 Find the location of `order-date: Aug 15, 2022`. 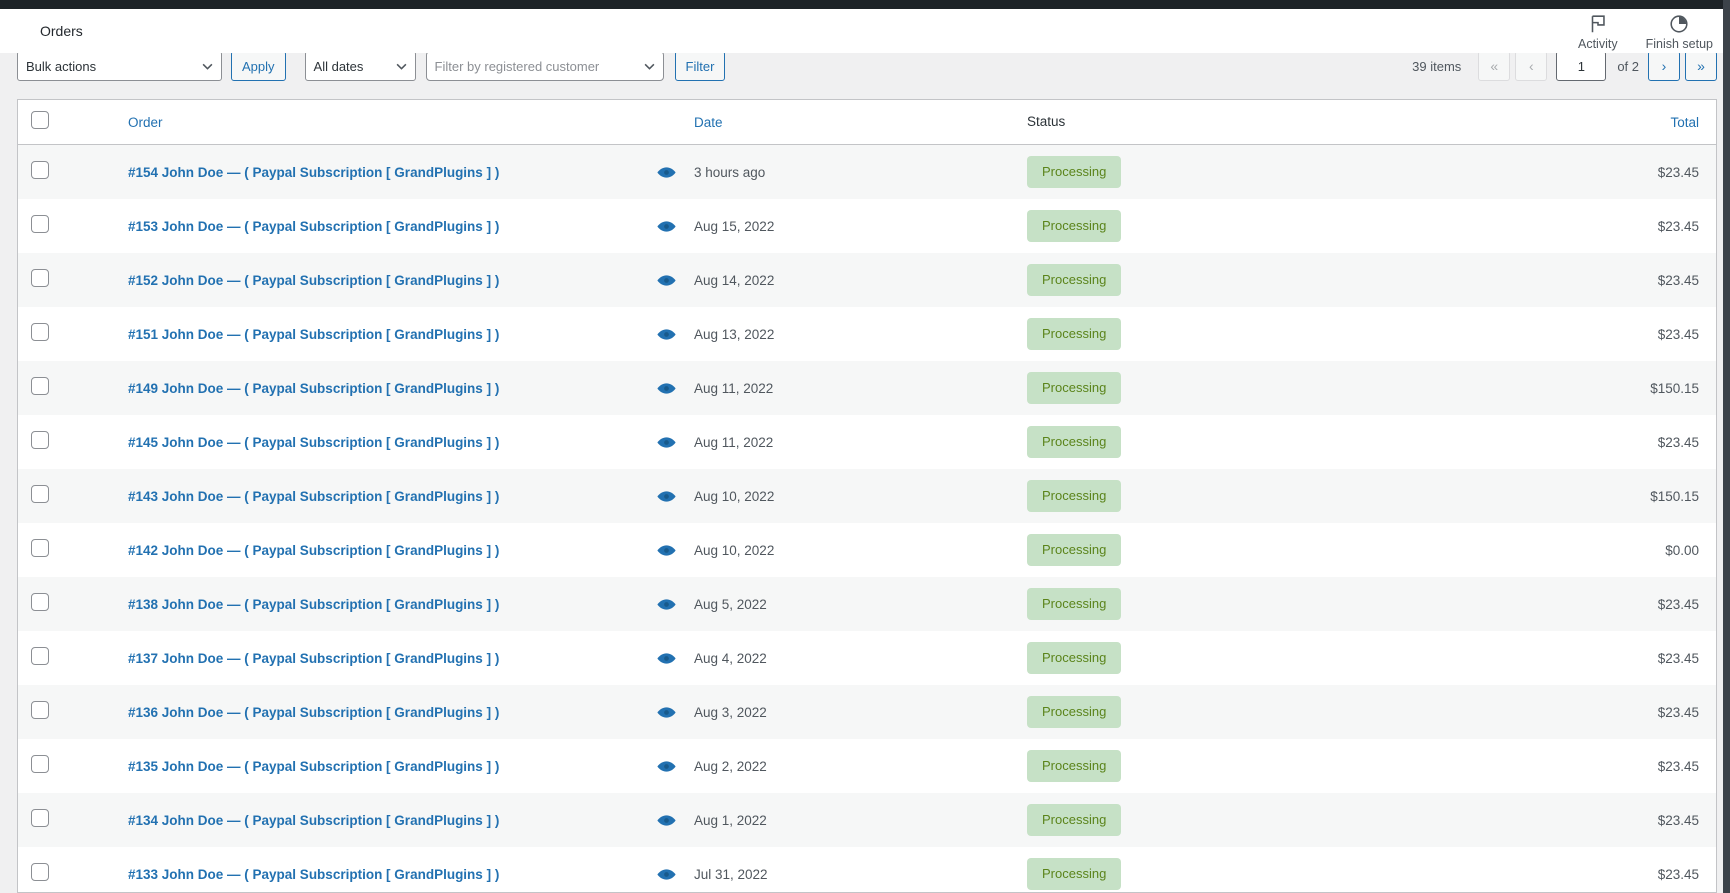

order-date: Aug 15, 2022 is located at coordinates (734, 226).